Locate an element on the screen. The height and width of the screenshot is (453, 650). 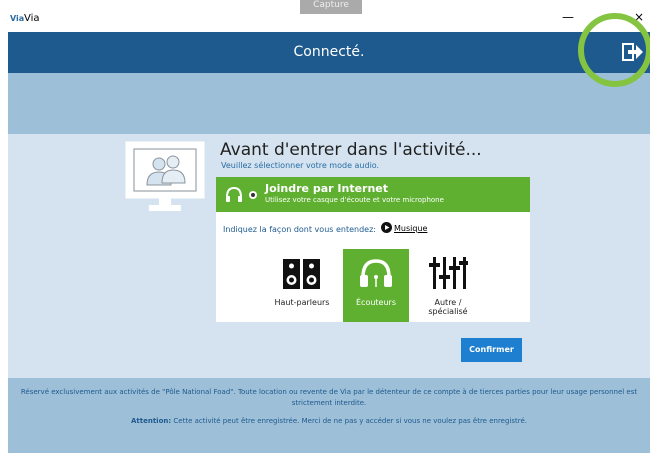
play-icon is located at coordinates (386, 227).